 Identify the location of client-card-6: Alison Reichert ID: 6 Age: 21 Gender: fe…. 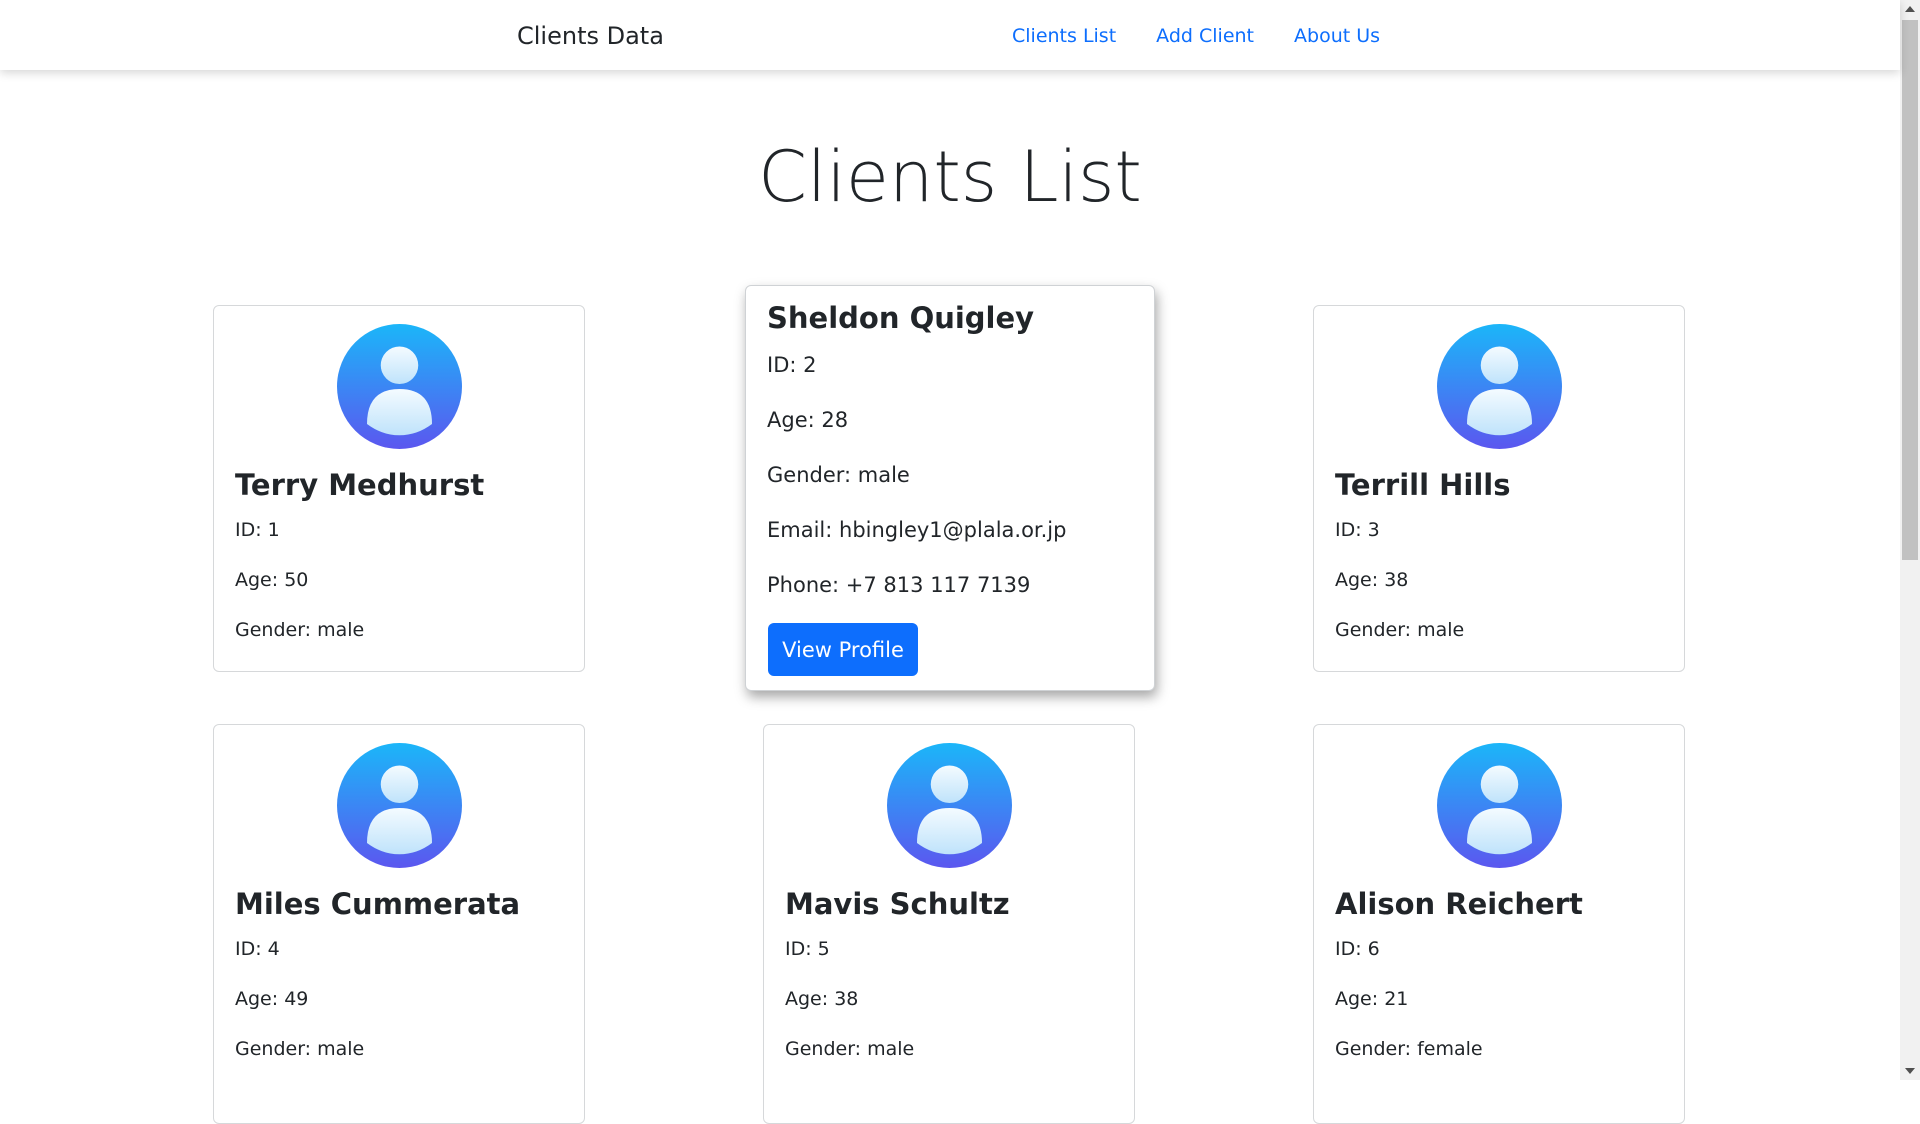
(1499, 924).